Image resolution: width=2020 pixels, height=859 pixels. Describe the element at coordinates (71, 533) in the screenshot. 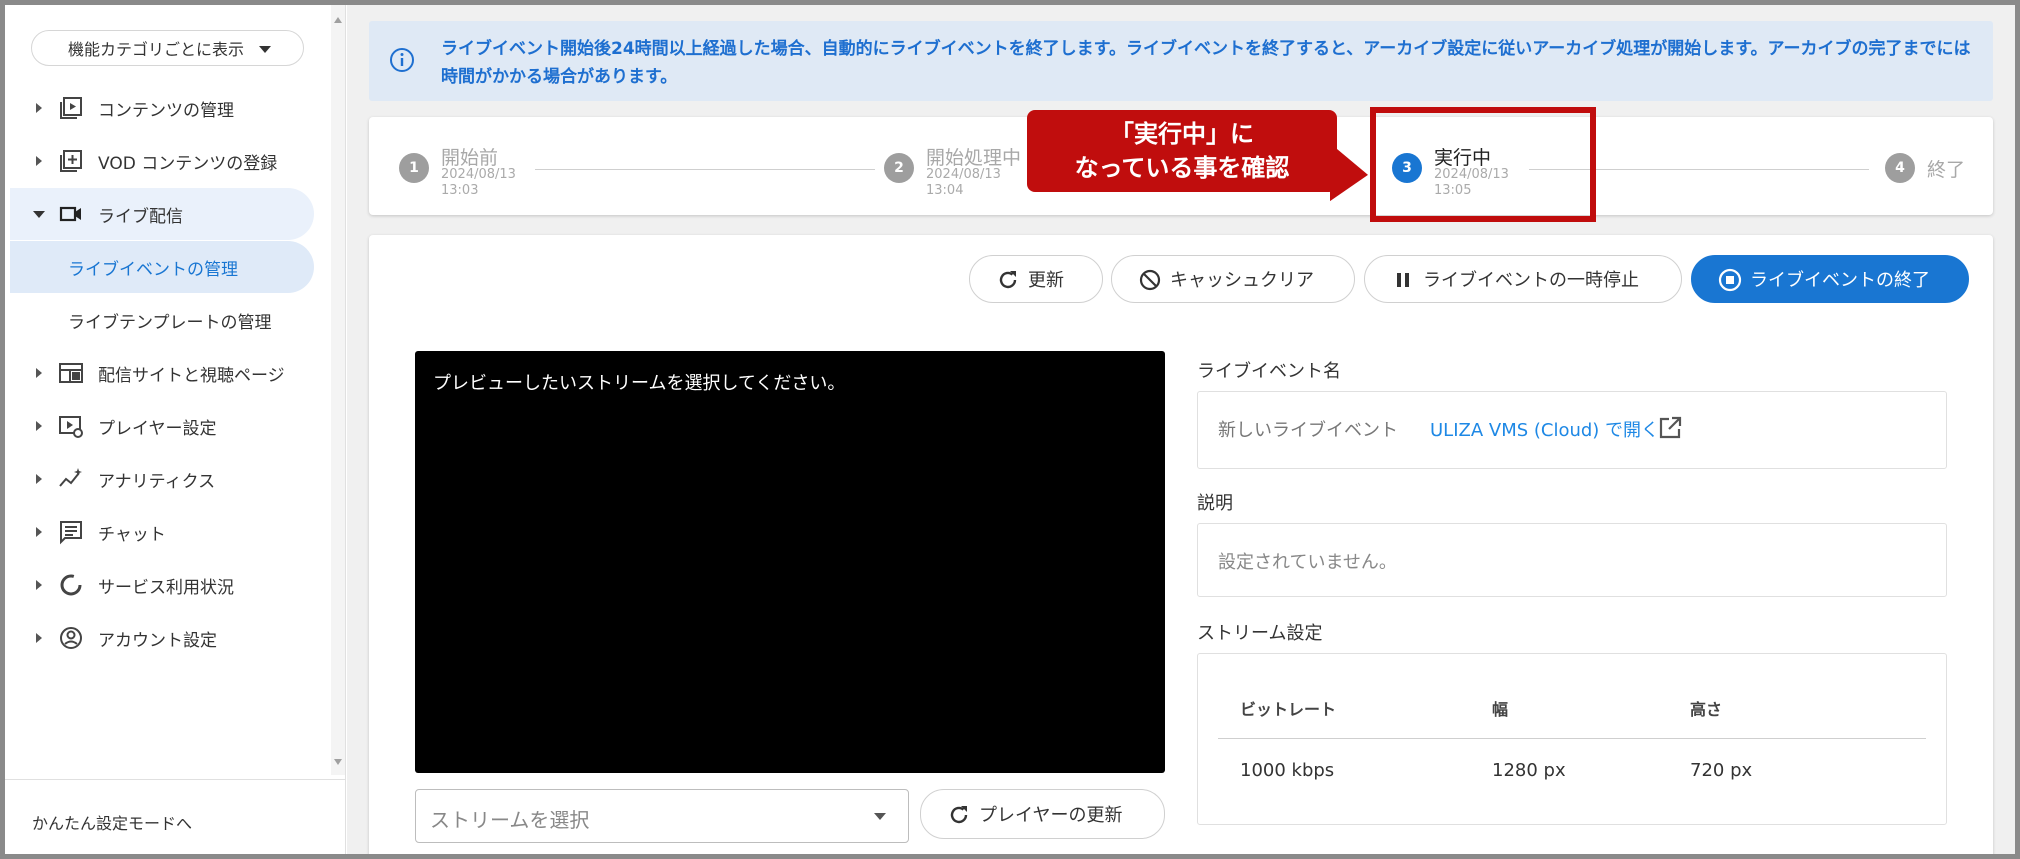

I see `chat-icon` at that location.